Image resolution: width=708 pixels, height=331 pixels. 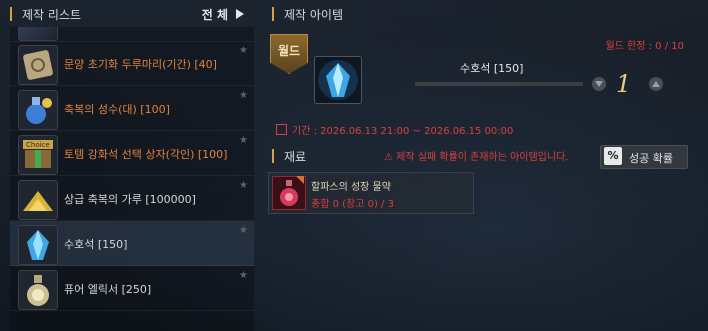 What do you see at coordinates (146, 154) in the screenshot?
I see `list-item-label: 토템 강화석 선택 상자(각인) [100]` at bounding box center [146, 154].